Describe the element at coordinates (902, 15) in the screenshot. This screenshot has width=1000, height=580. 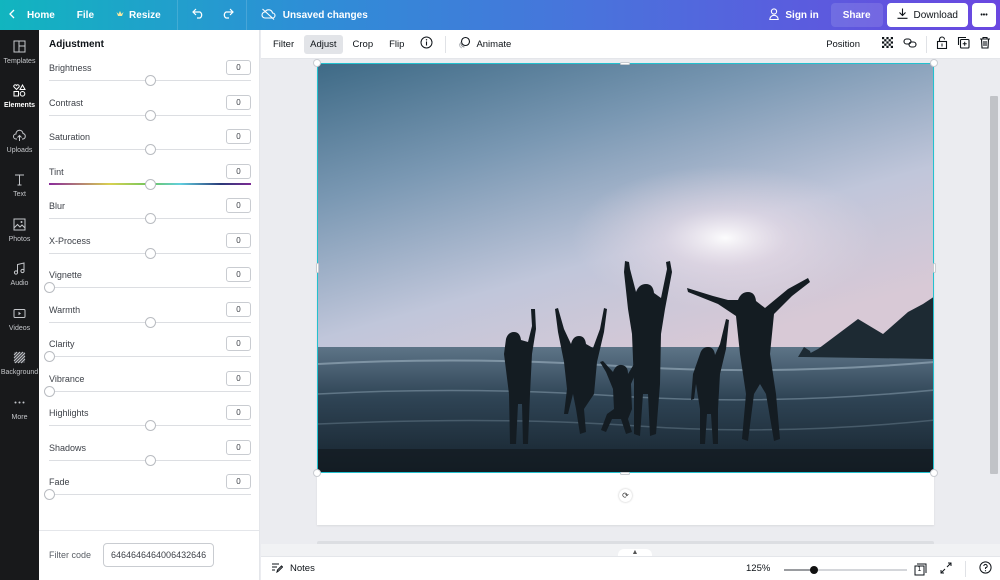
I see `download-icon` at that location.